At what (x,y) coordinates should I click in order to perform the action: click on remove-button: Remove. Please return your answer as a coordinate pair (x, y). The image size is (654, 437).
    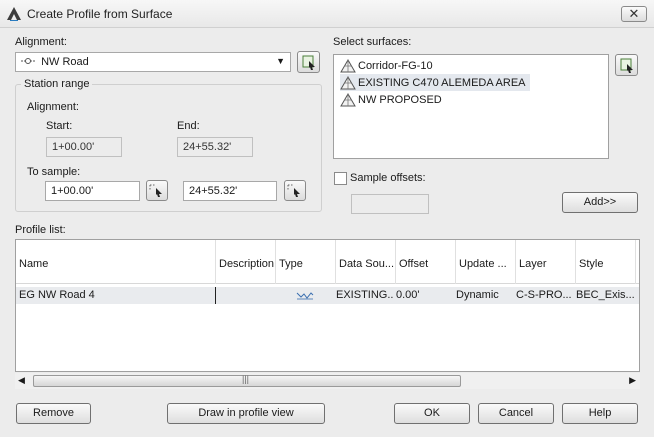
    Looking at the image, I should click on (53, 413).